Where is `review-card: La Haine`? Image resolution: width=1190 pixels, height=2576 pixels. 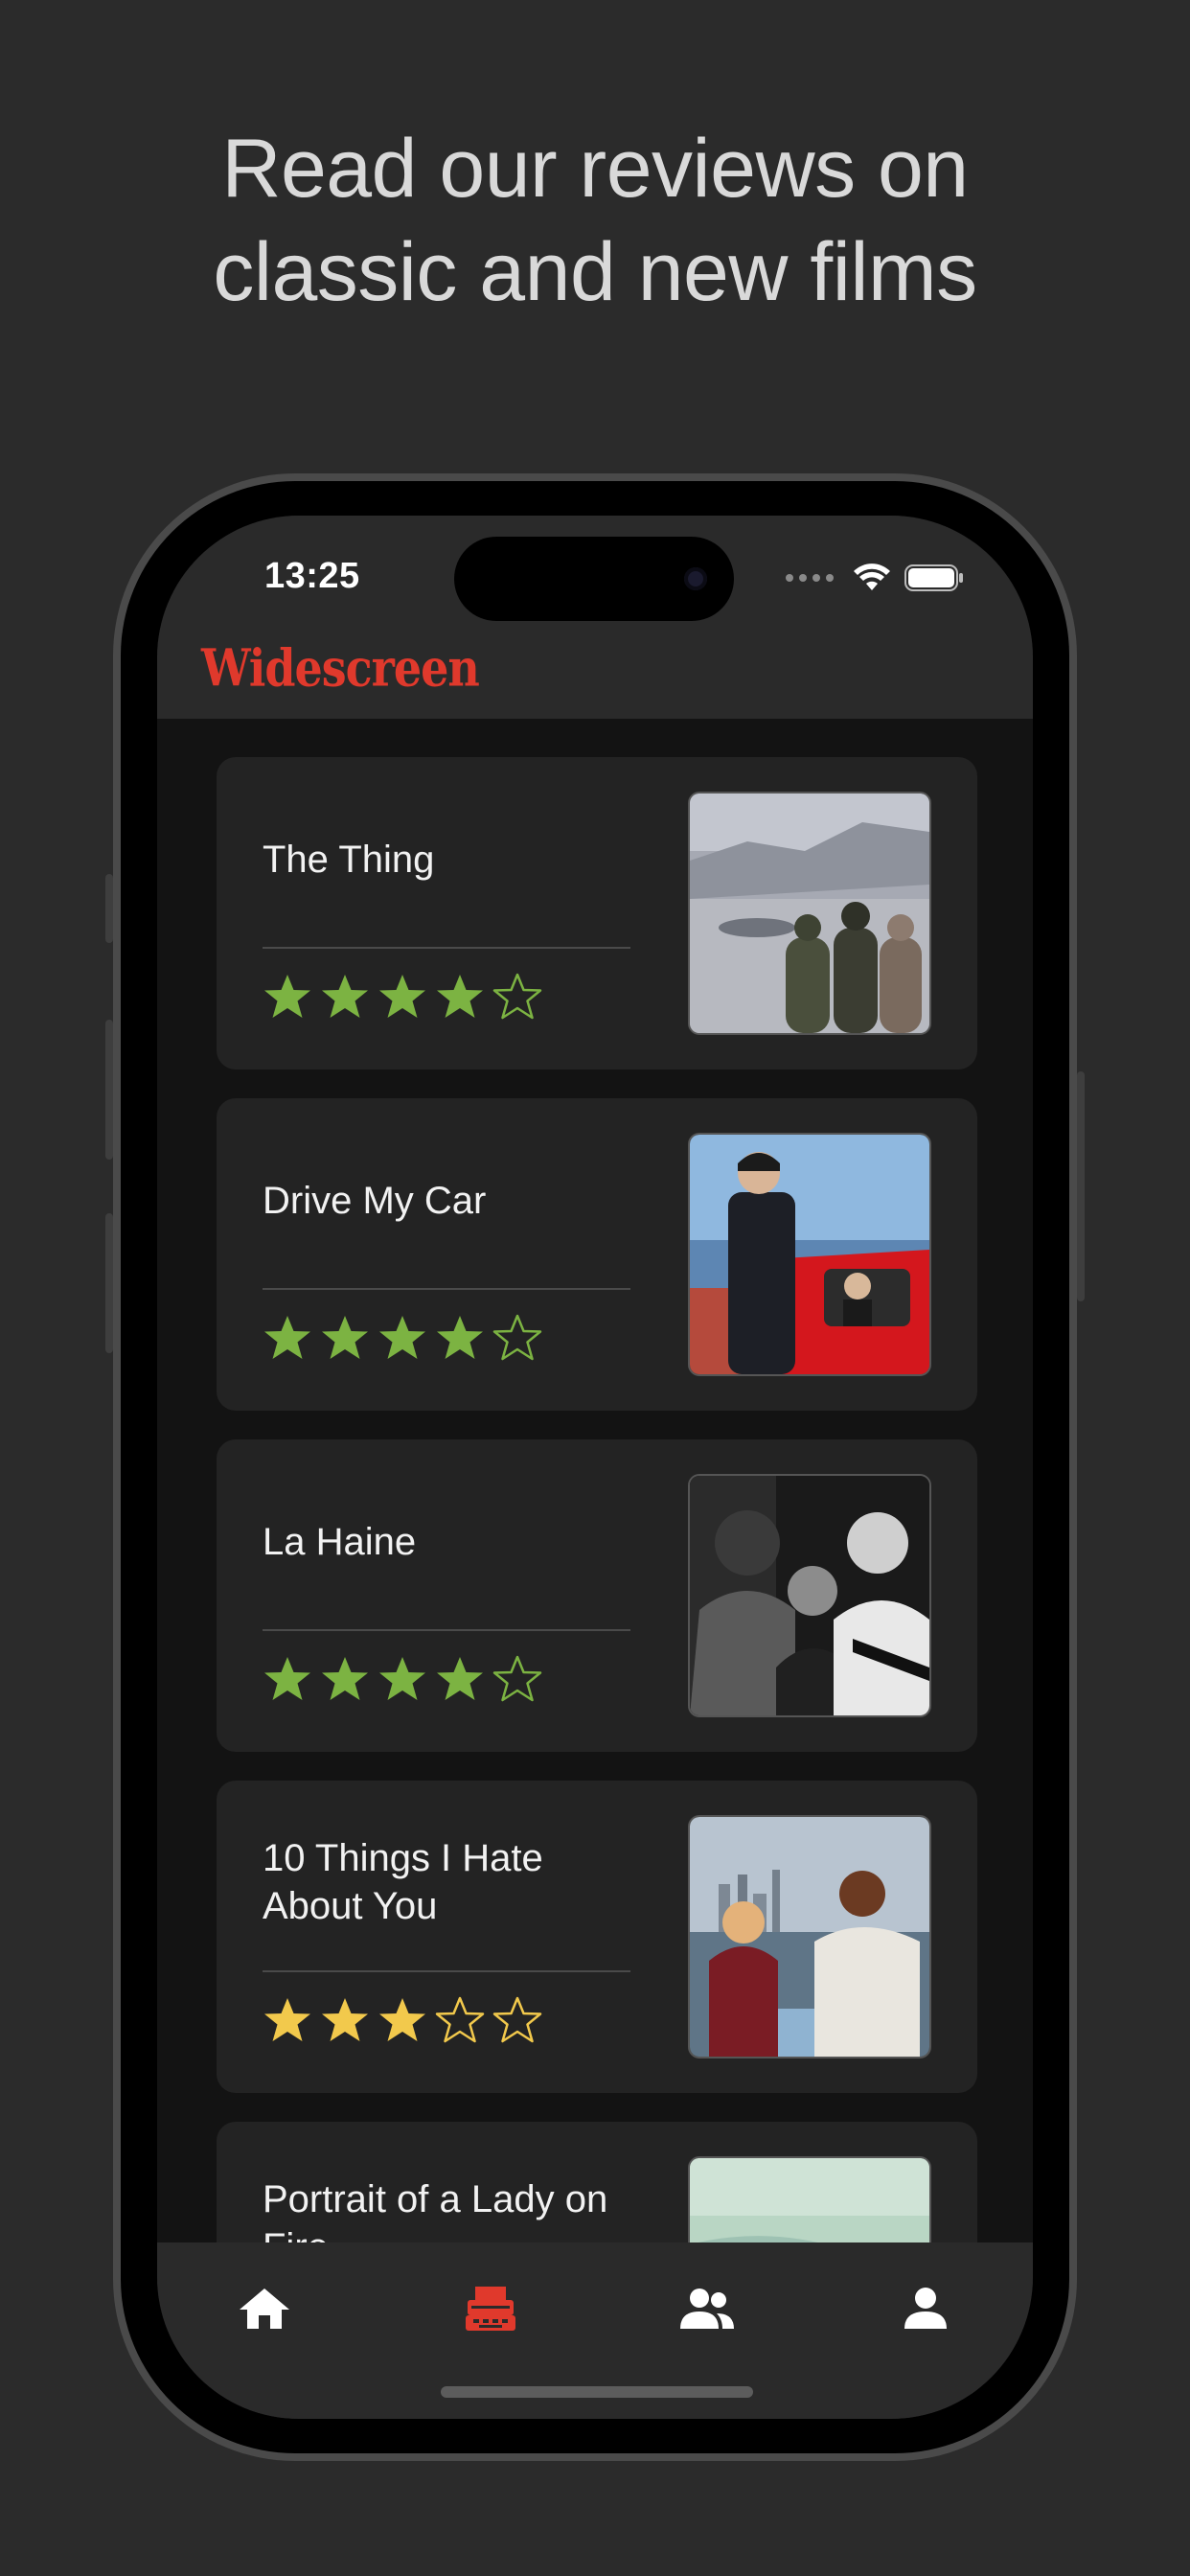
review-card: La Haine is located at coordinates (597, 1595).